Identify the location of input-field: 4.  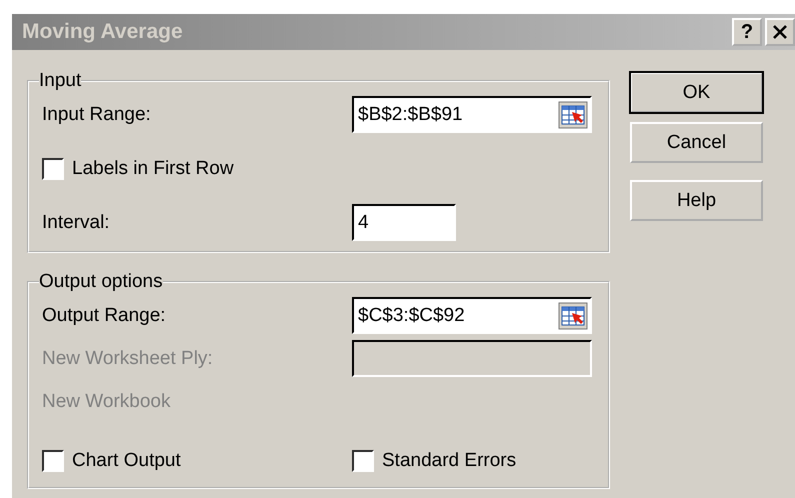
(404, 222).